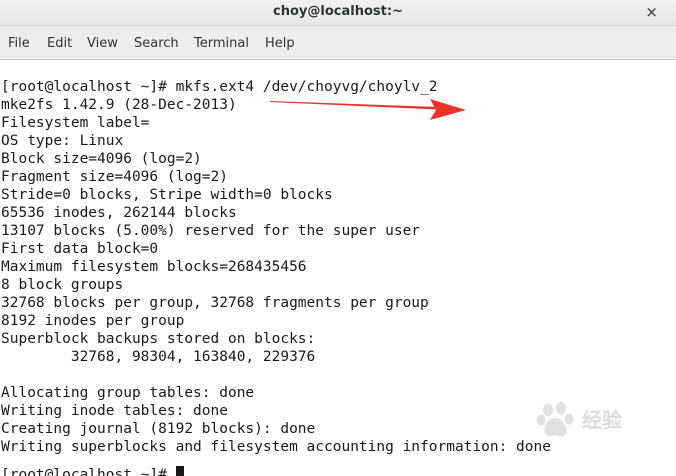  I want to click on menu-help: Help, so click(280, 43).